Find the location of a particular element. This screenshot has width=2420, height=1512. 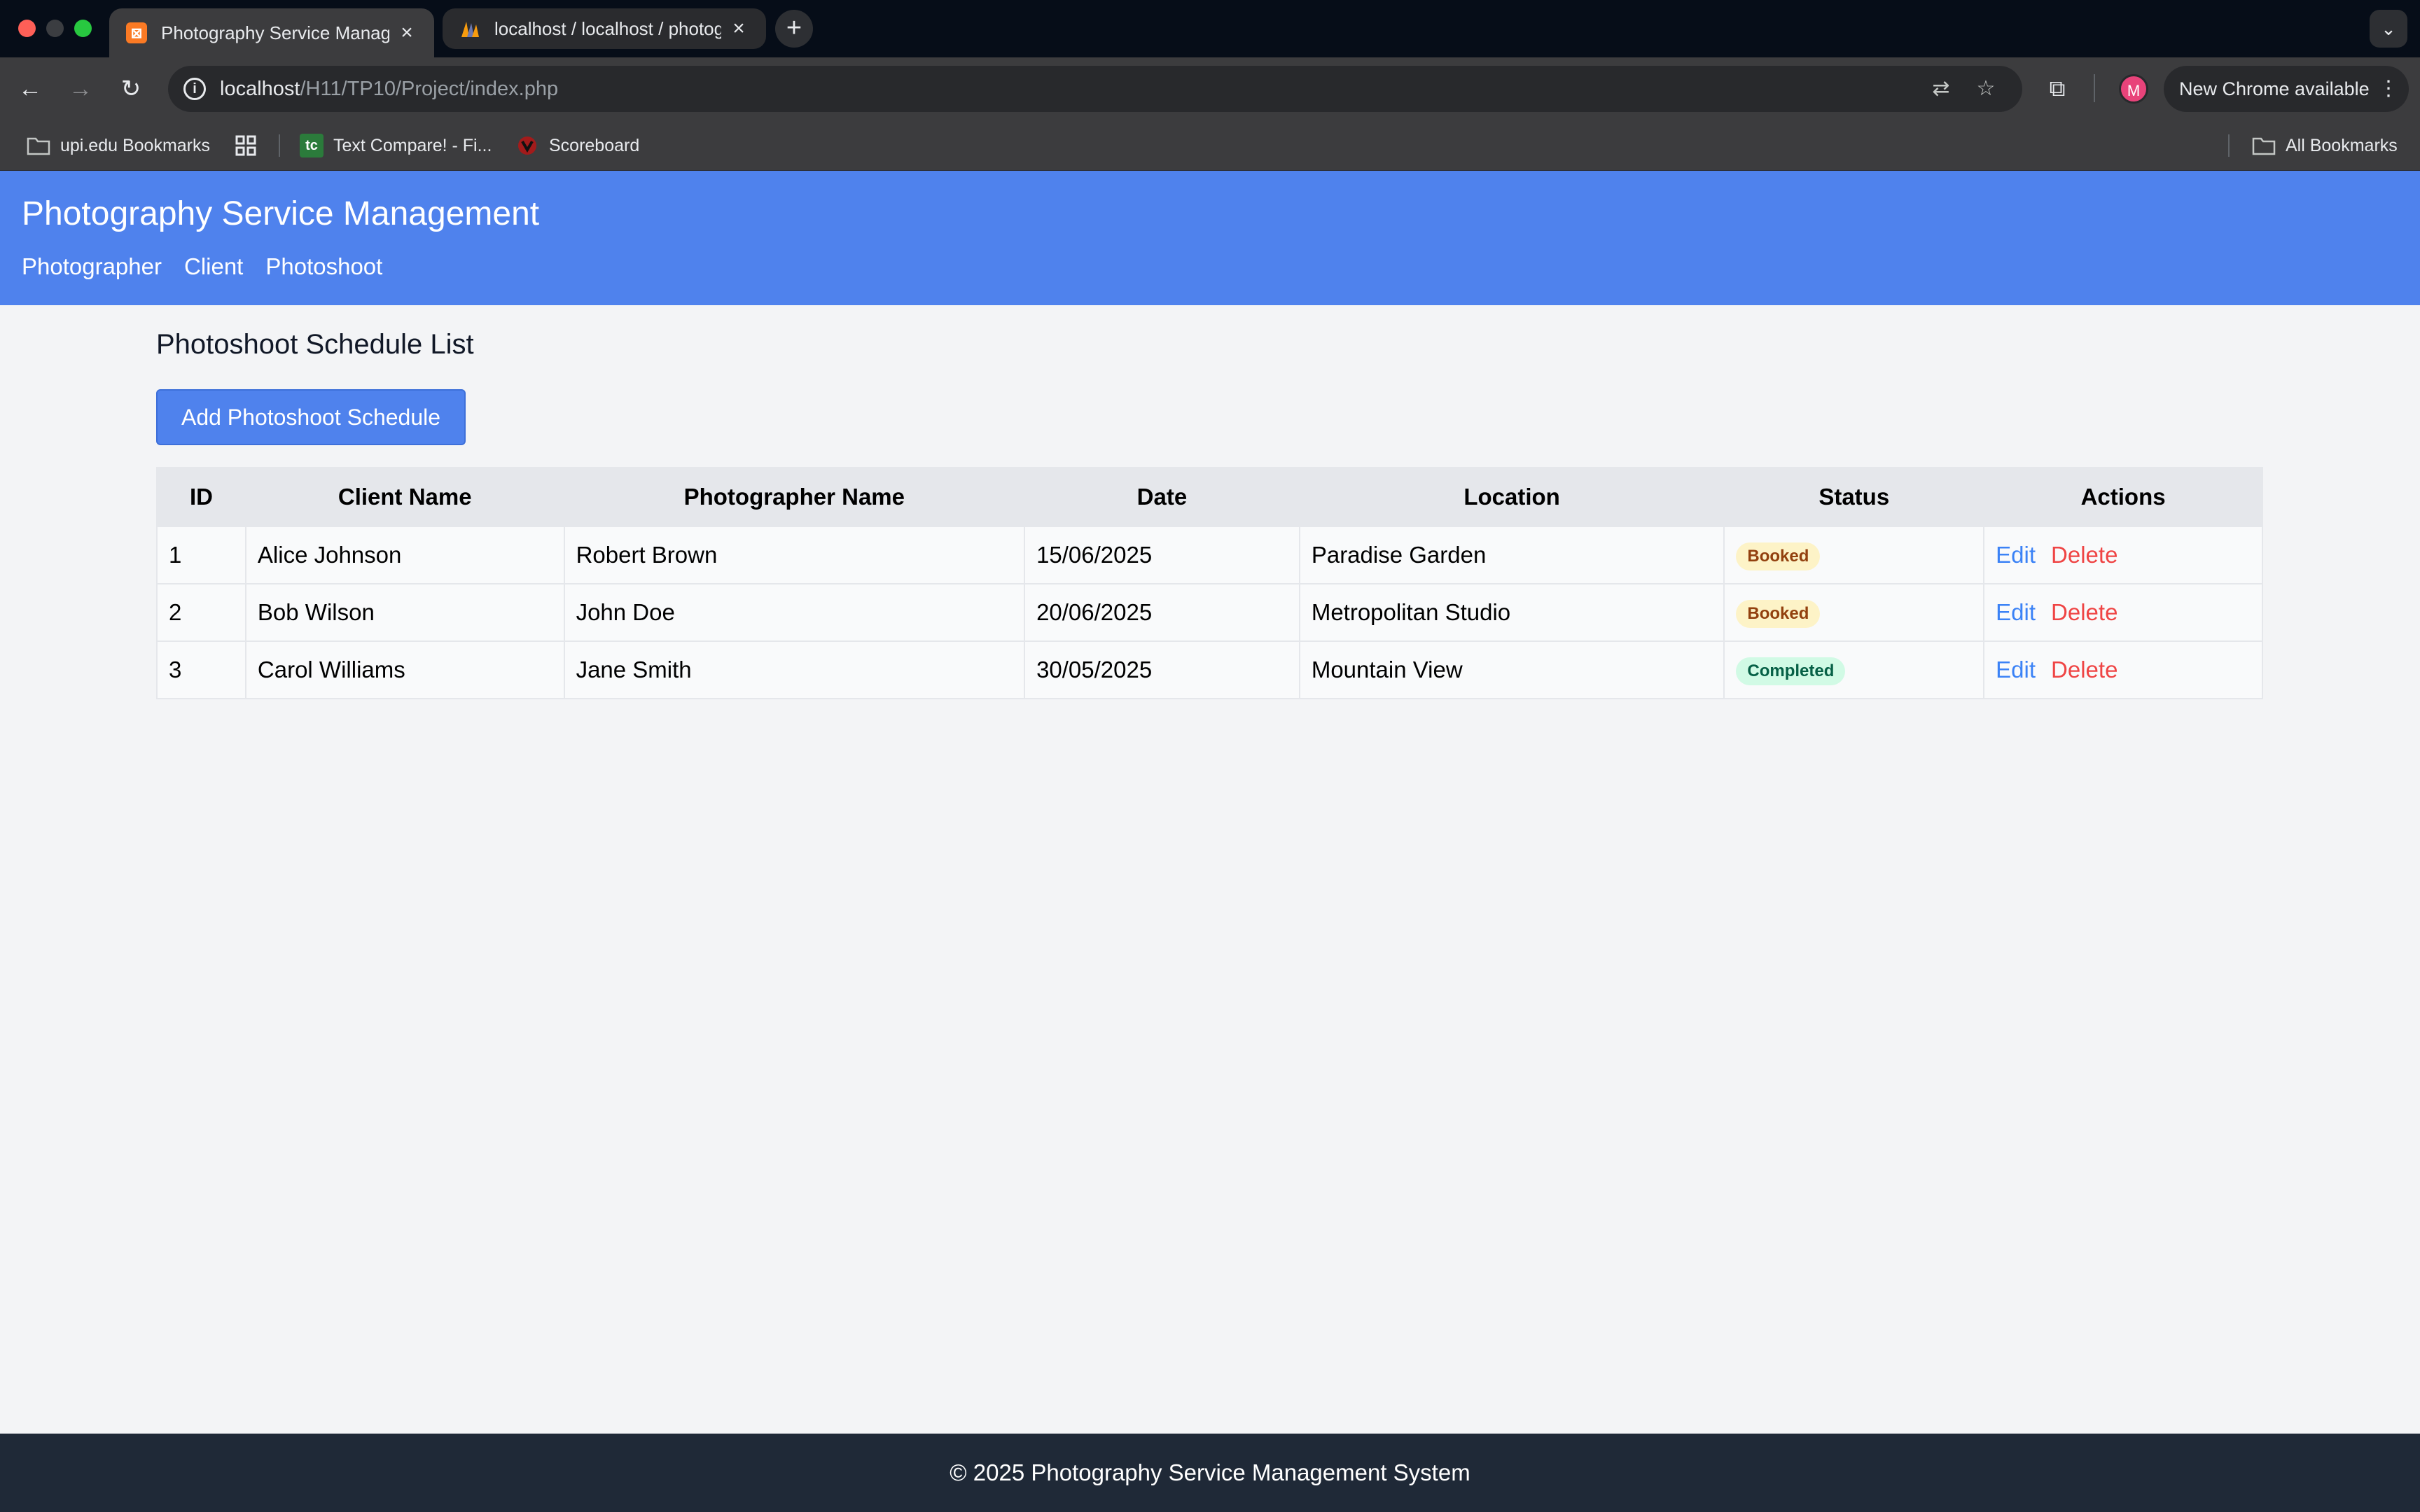

page-title: Photoshoot Schedule List is located at coordinates (315, 344).